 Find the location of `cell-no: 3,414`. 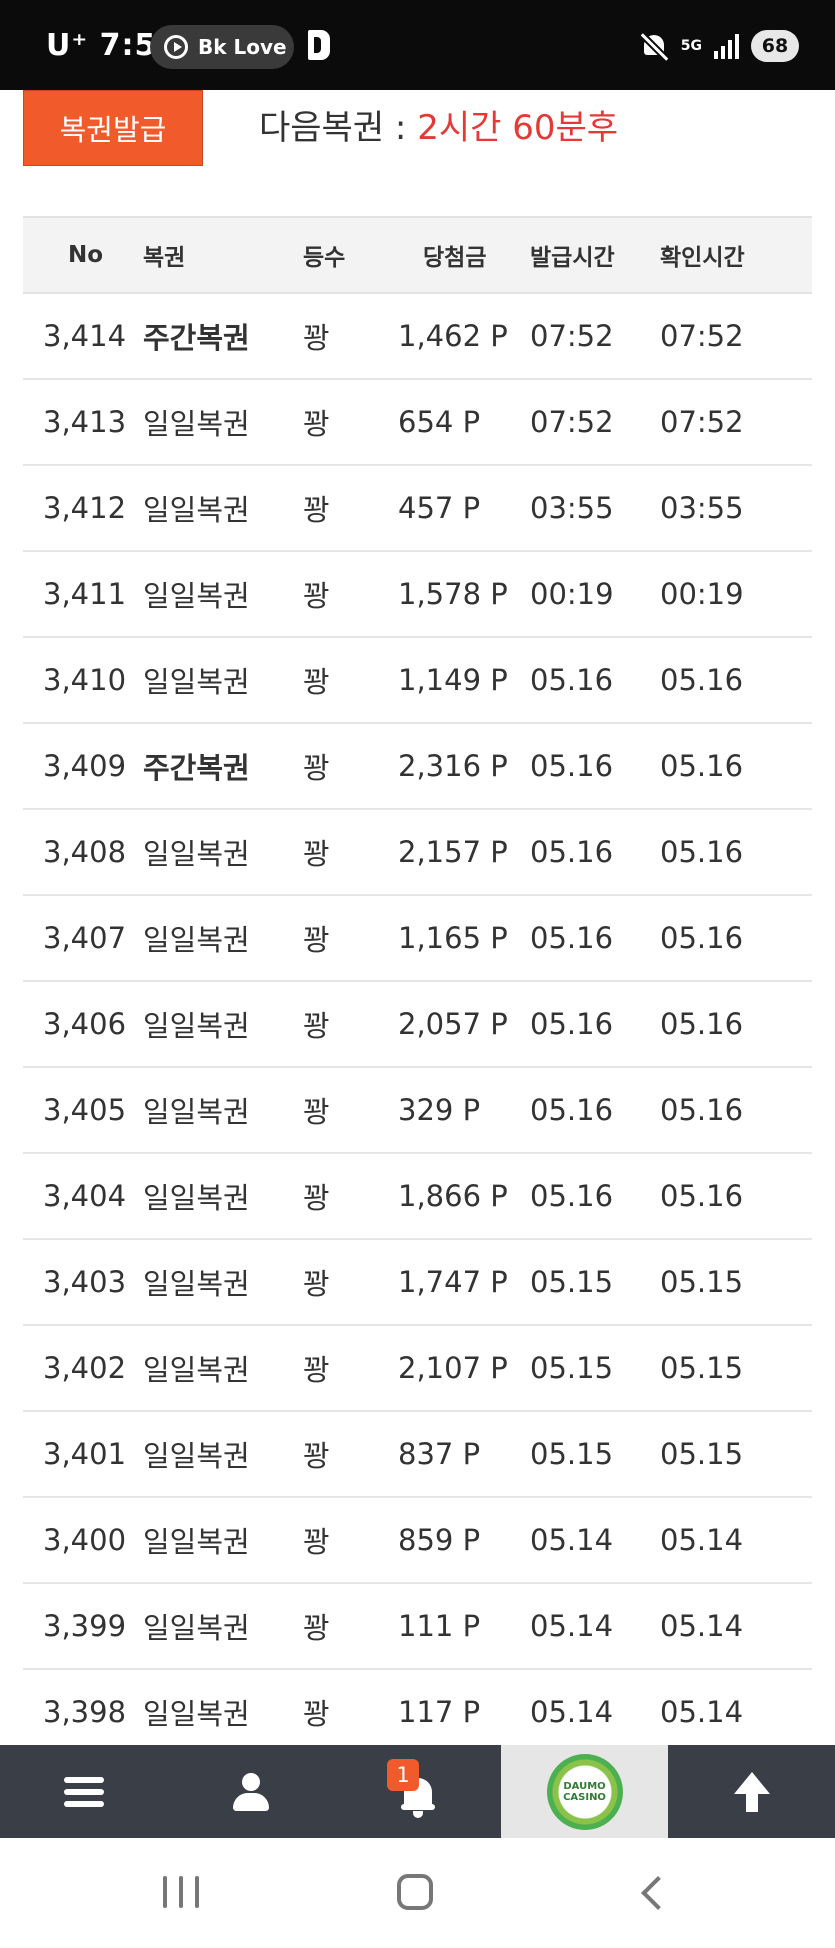

cell-no: 3,414 is located at coordinates (85, 336).